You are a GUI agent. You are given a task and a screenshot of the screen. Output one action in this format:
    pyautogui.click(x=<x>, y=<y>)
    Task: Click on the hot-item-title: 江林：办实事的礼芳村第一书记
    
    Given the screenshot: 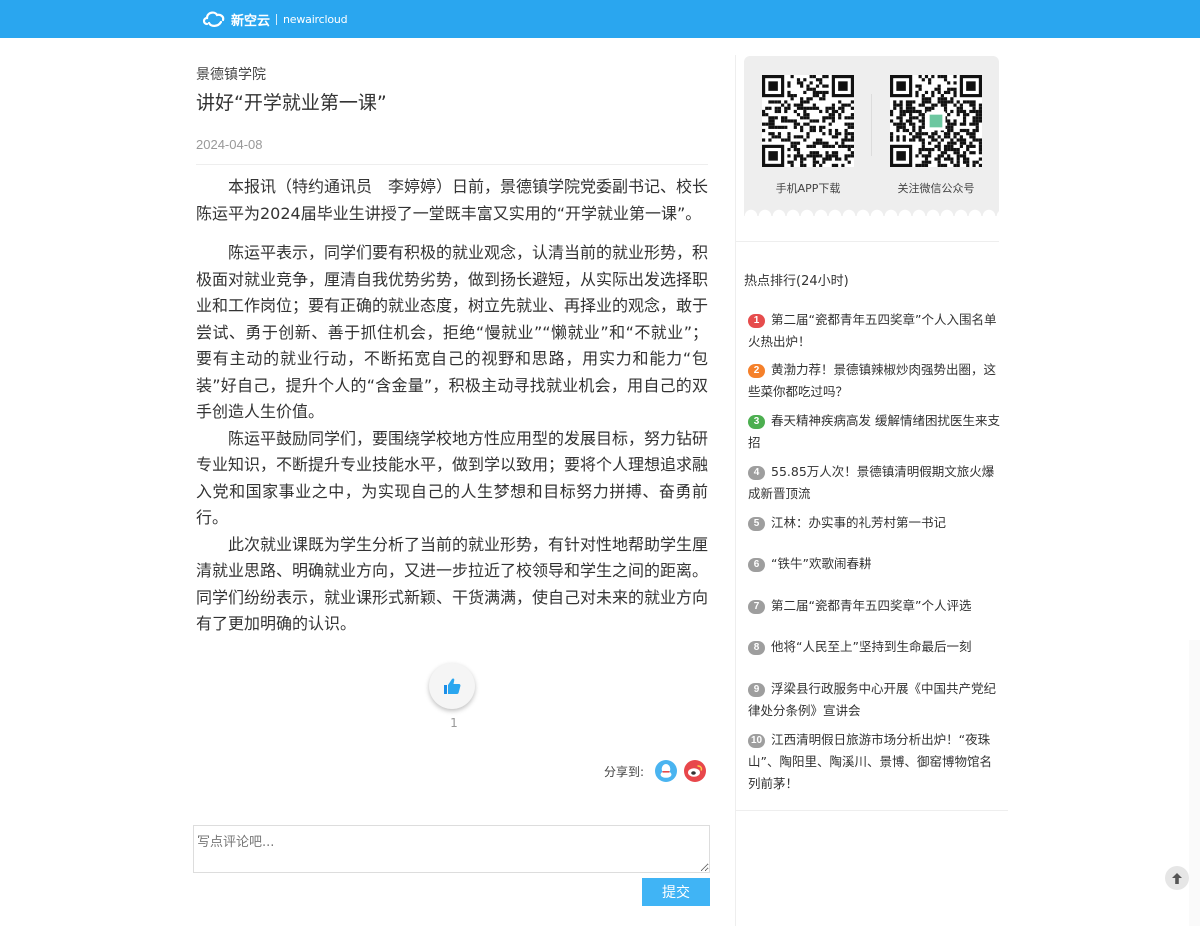 What is the action you would take?
    pyautogui.click(x=859, y=522)
    